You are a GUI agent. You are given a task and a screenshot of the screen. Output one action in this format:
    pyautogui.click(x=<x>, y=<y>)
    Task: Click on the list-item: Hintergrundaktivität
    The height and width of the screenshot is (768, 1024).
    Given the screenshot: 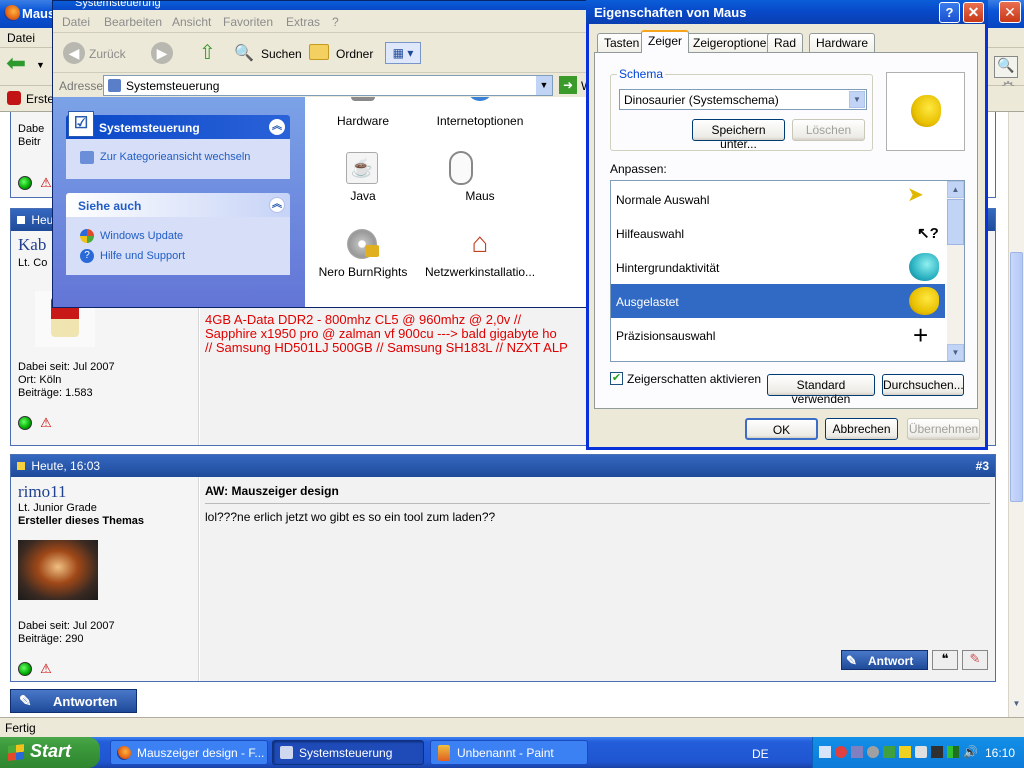 What is the action you would take?
    pyautogui.click(x=778, y=267)
    